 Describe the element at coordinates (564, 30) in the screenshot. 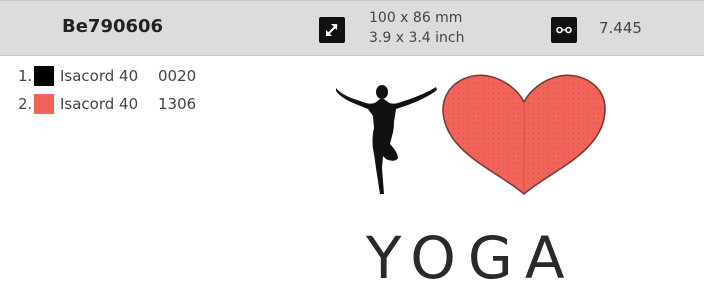

I see `stitch-count-icon` at that location.